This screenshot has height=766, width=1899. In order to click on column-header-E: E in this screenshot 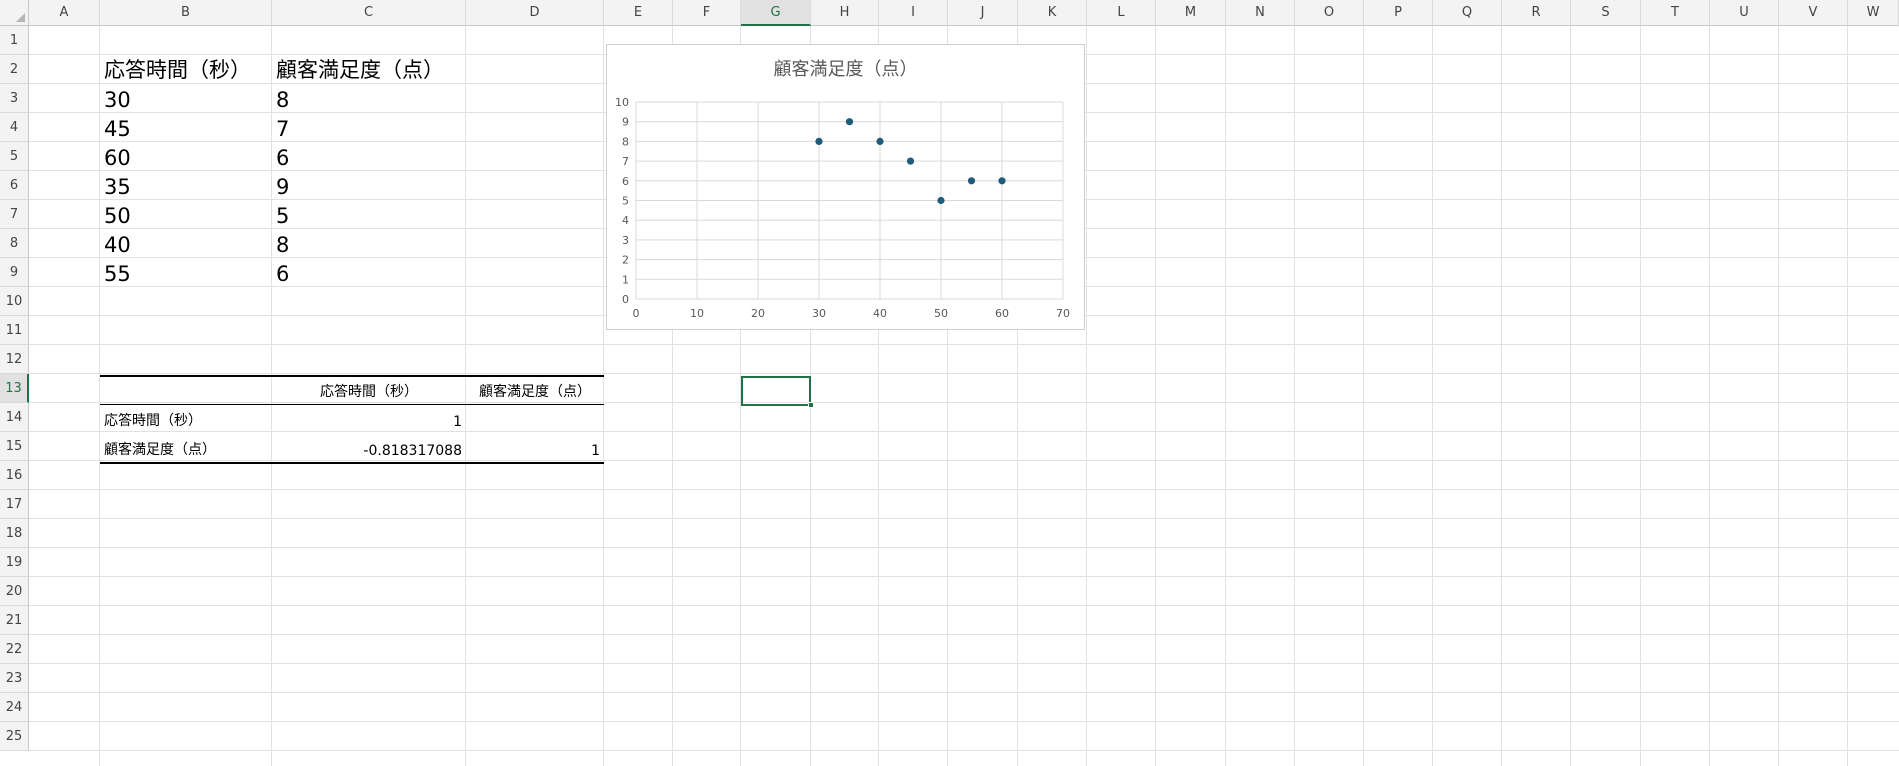, I will do `click(638, 13)`.